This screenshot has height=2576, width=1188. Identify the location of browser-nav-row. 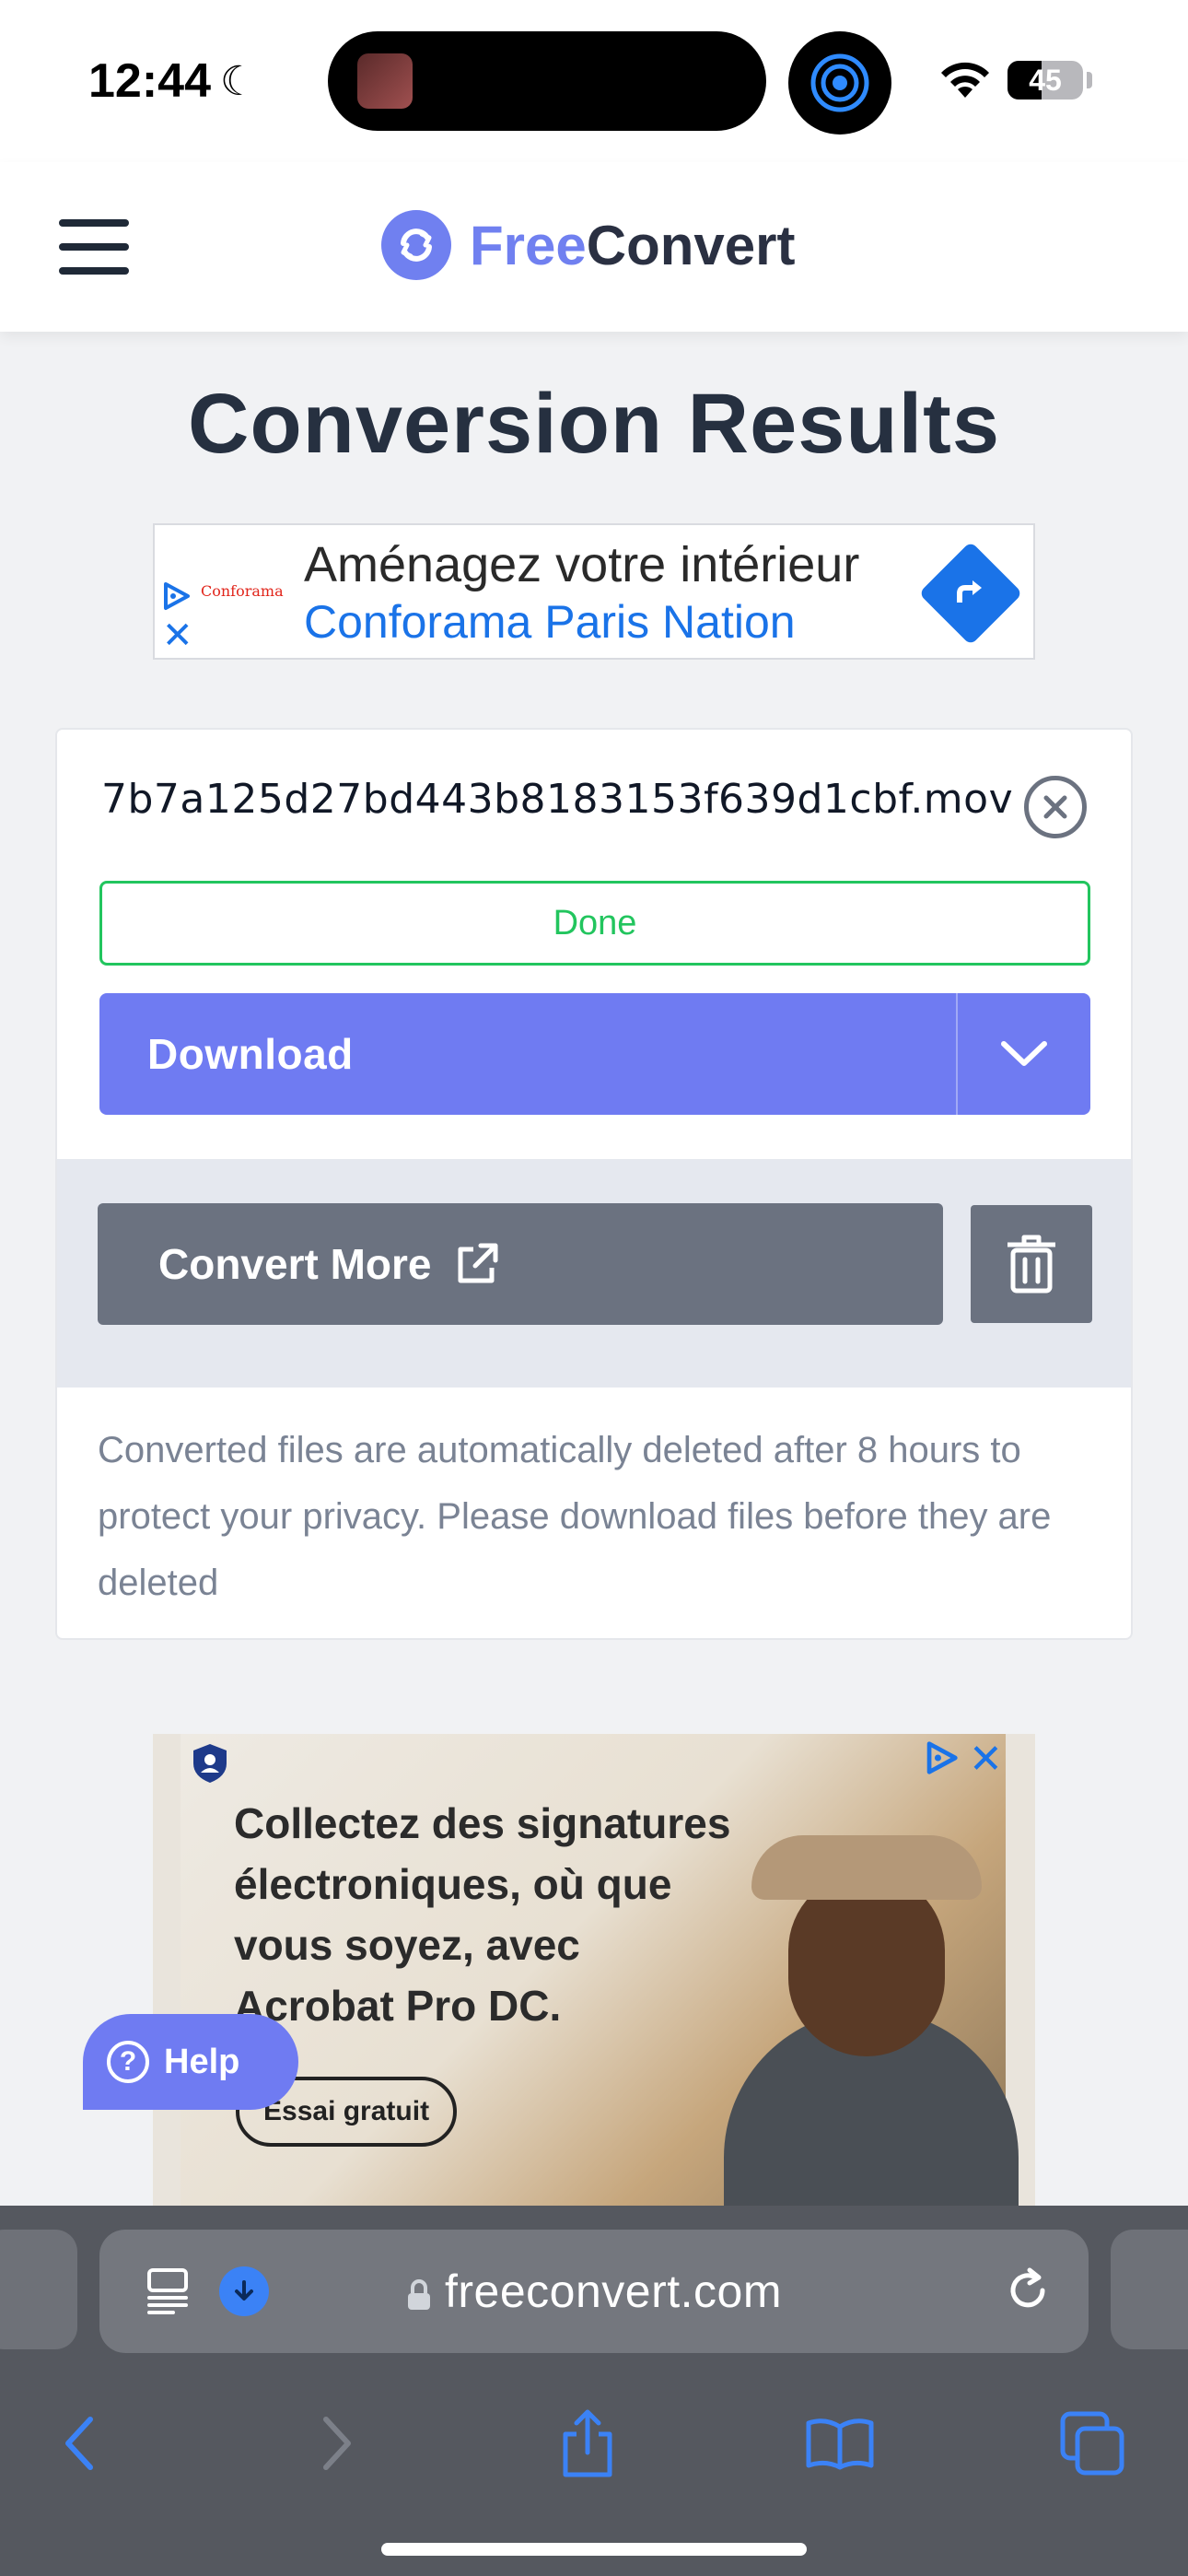
(594, 2441).